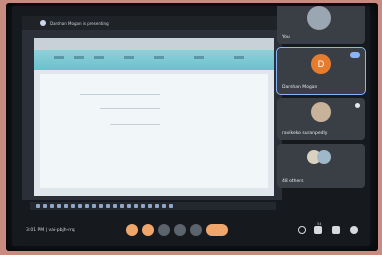  Describe the element at coordinates (319, 224) in the screenshot. I see `people-count-badge: 54` at that location.